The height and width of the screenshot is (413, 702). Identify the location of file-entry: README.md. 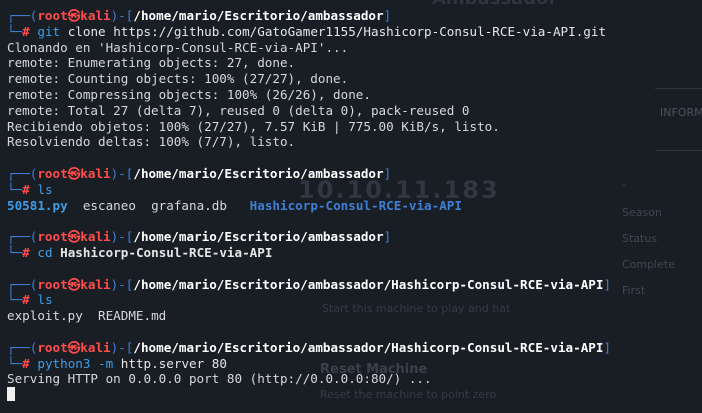
(132, 316).